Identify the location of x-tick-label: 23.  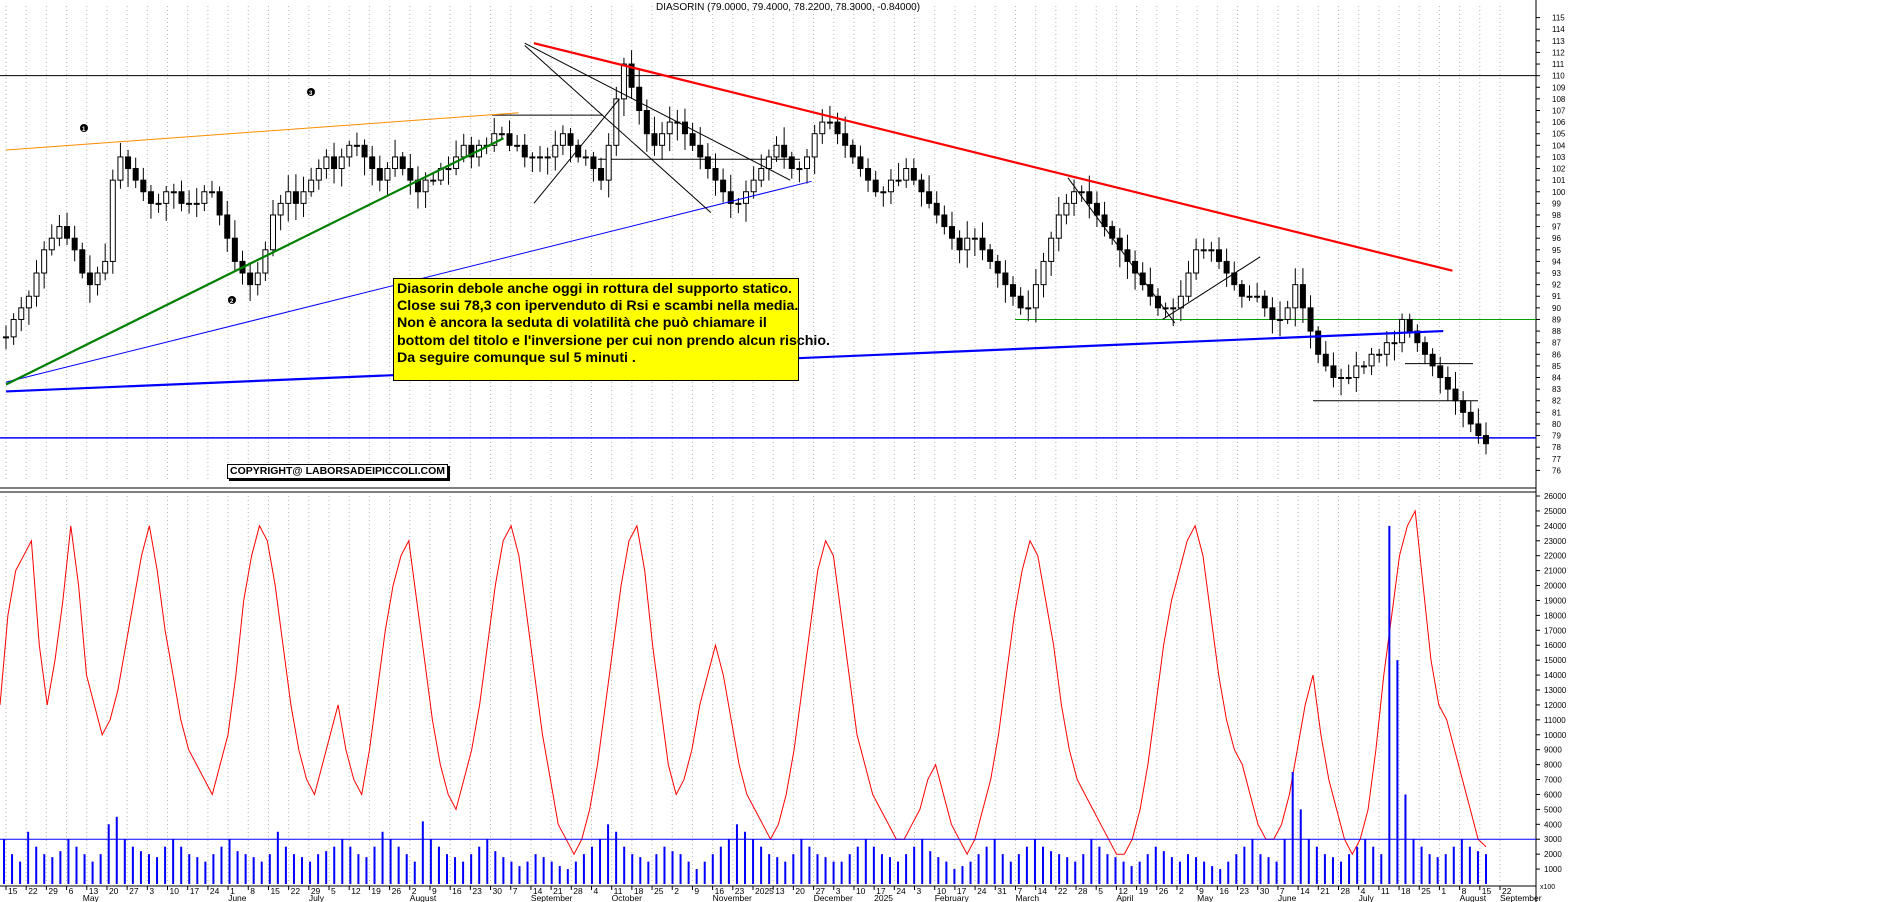
(477, 891).